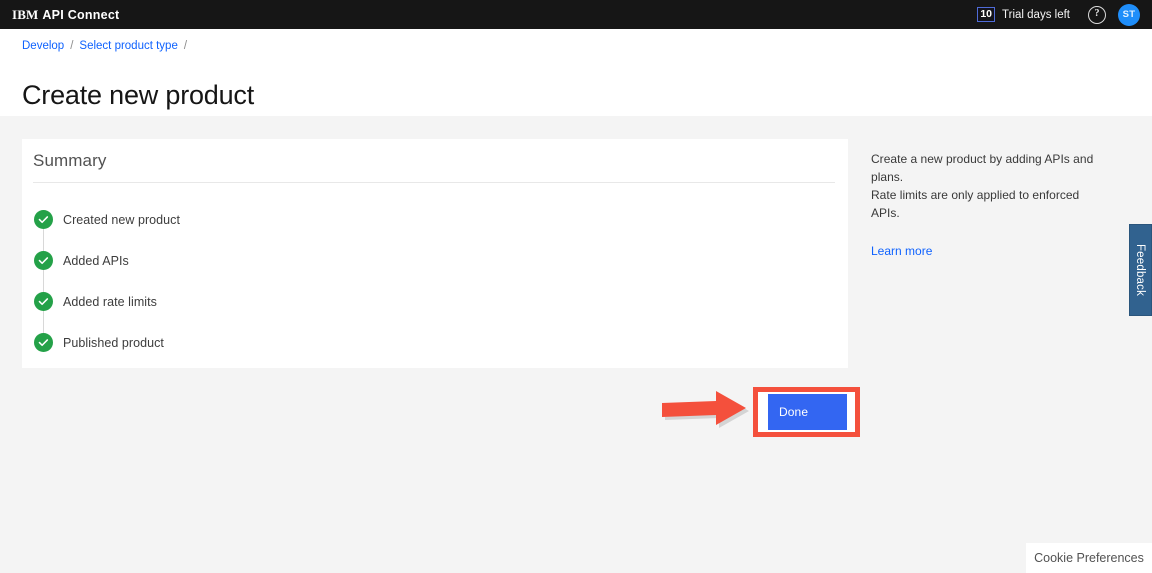 The width and height of the screenshot is (1152, 573). I want to click on cookie-preferences-bar: Cookie Preferences, so click(1089, 558).